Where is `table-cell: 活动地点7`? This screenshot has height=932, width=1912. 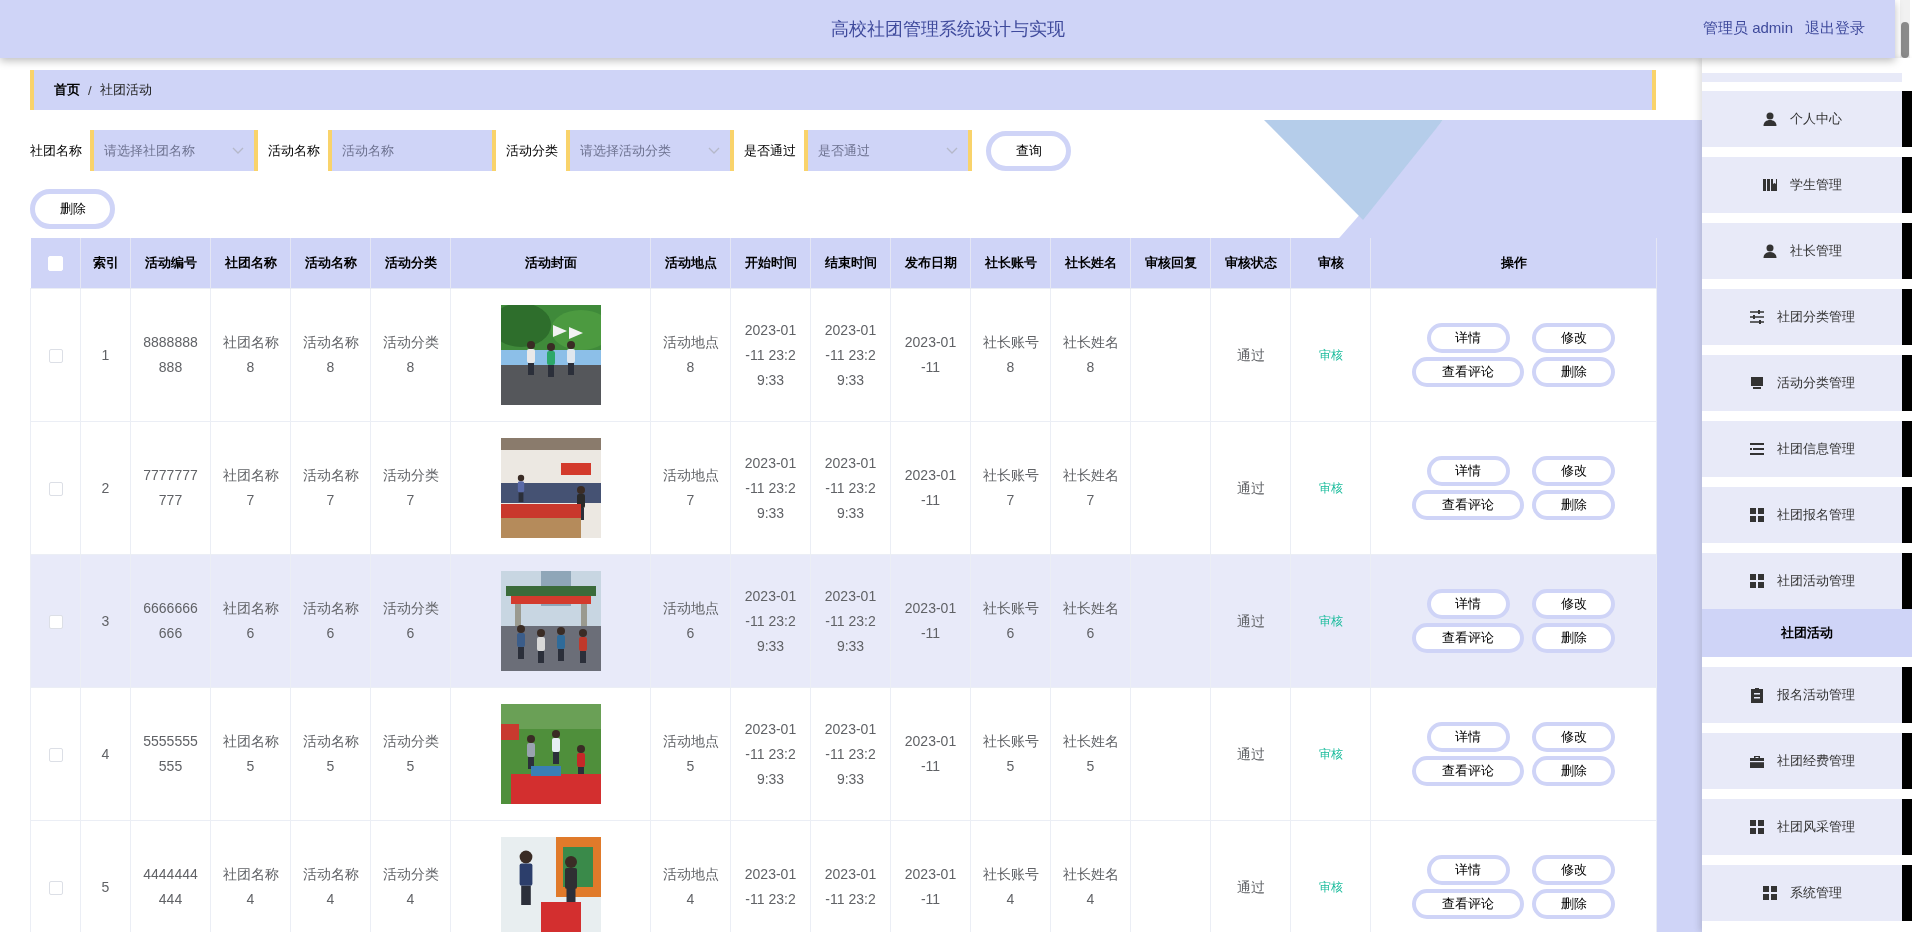 table-cell: 活动地点7 is located at coordinates (690, 488).